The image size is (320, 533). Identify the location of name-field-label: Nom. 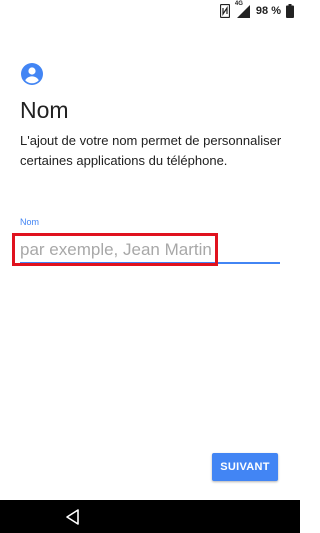
(30, 222).